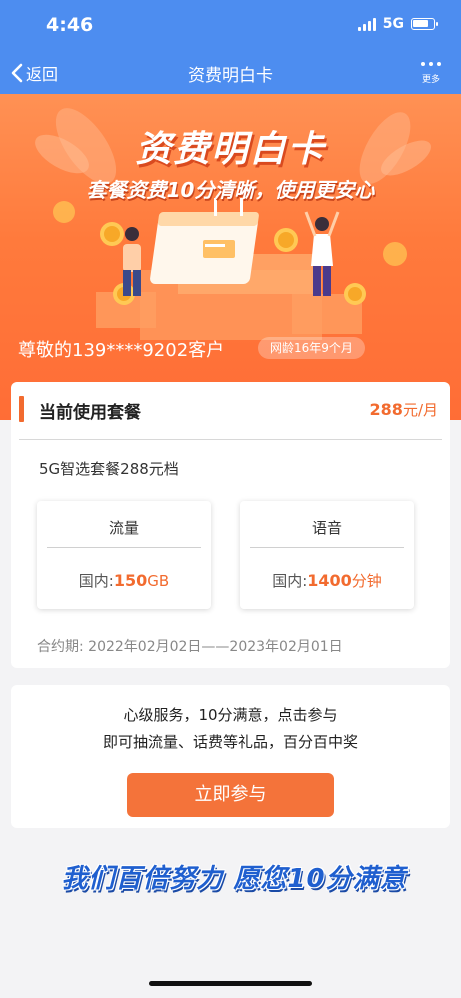 The height and width of the screenshot is (998, 461). I want to click on network-age-badge: 网龄16年9个月, so click(311, 348).